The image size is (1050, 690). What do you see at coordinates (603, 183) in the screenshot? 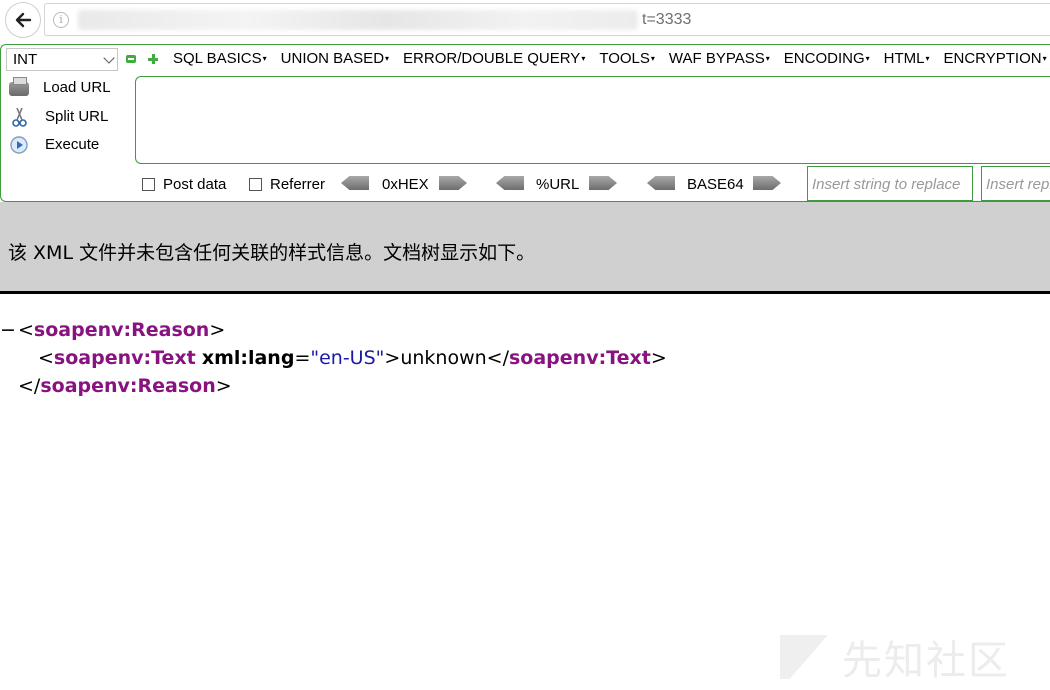
I see `url-encode-arrow-icon` at bounding box center [603, 183].